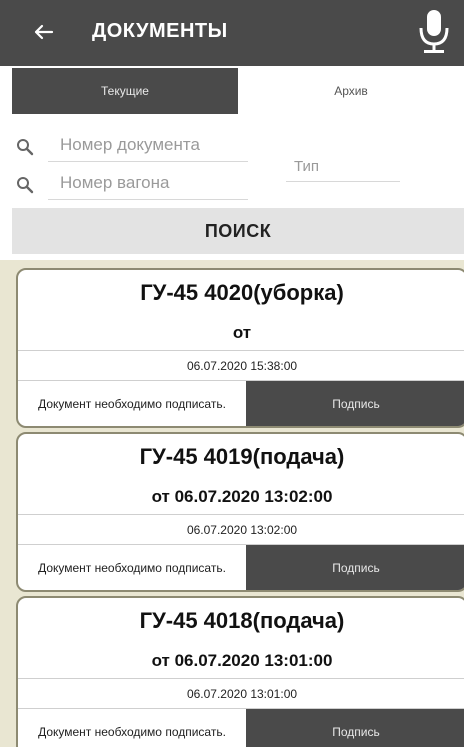  What do you see at coordinates (241, 529) in the screenshot?
I see `document-date: 06.07.2020 13:02:00` at bounding box center [241, 529].